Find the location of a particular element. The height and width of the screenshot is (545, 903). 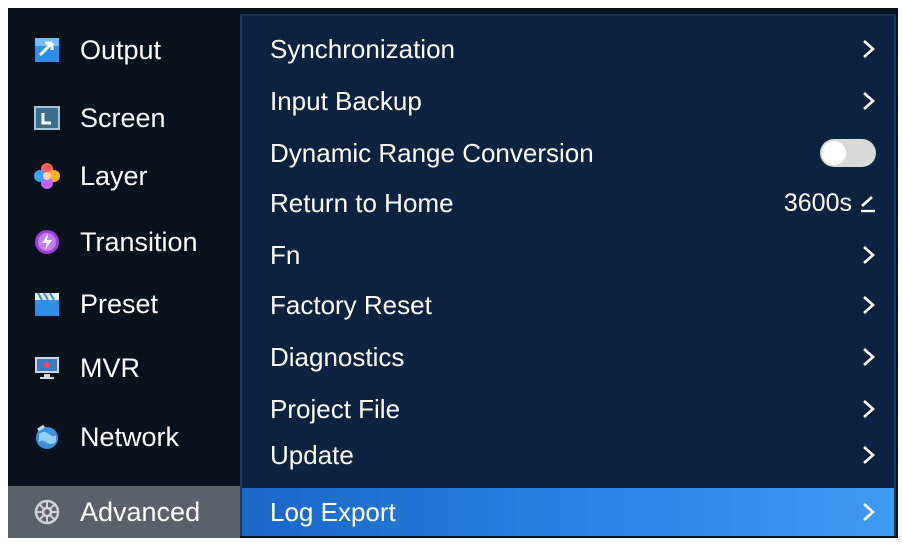

menu-item-label: Diagnostics is located at coordinates (337, 356).